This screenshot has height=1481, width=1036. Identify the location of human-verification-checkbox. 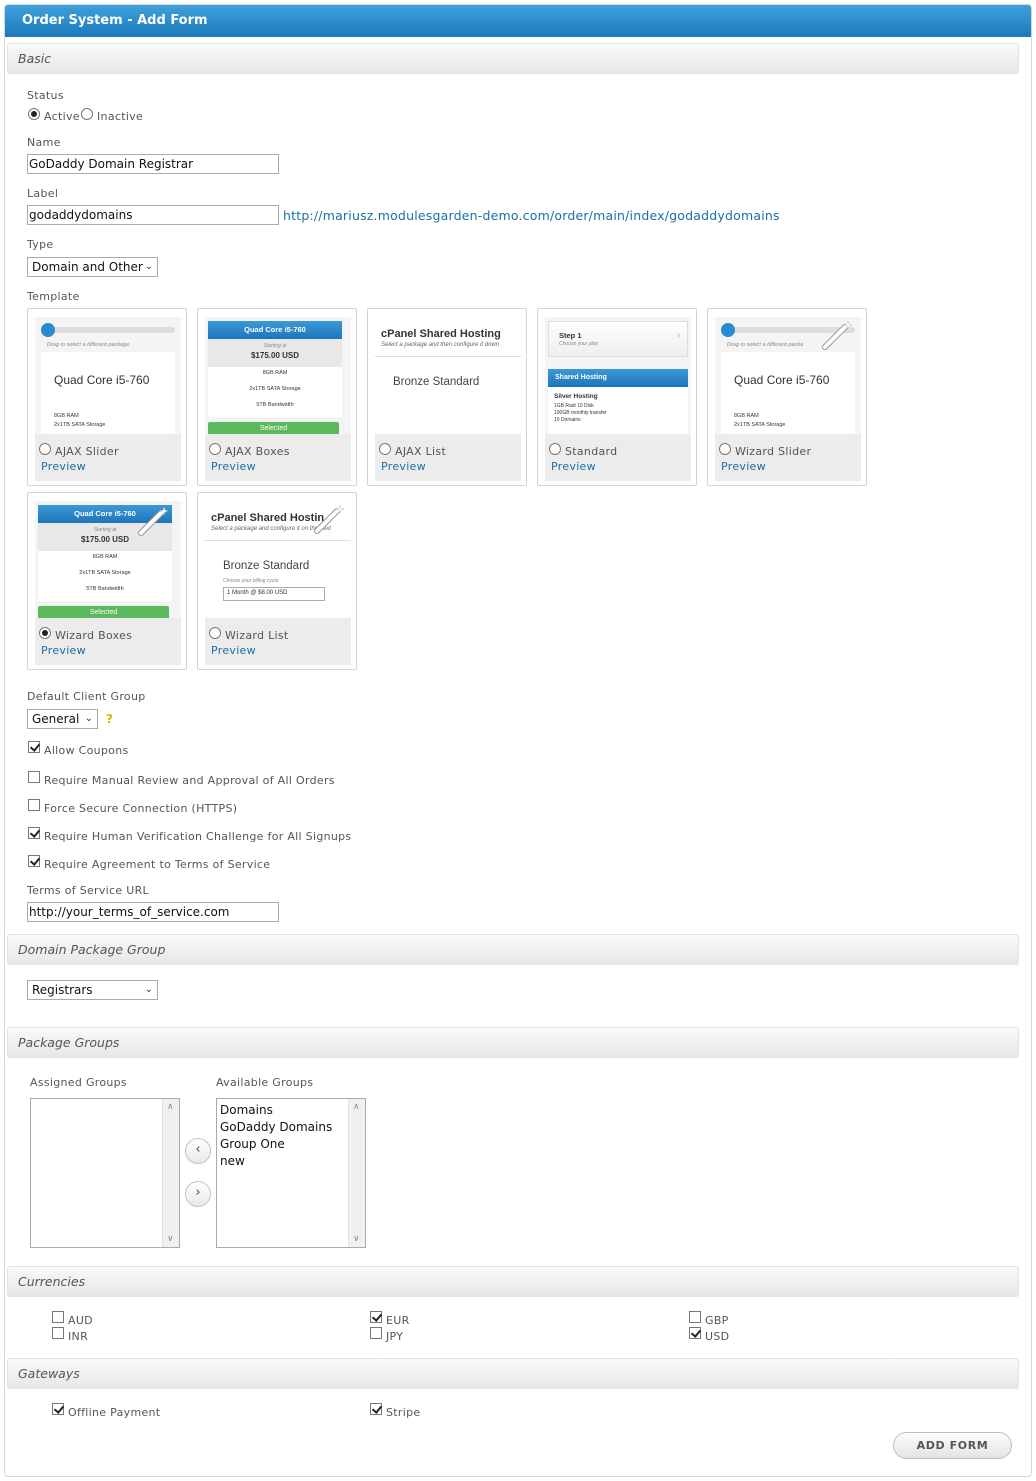
(34, 833).